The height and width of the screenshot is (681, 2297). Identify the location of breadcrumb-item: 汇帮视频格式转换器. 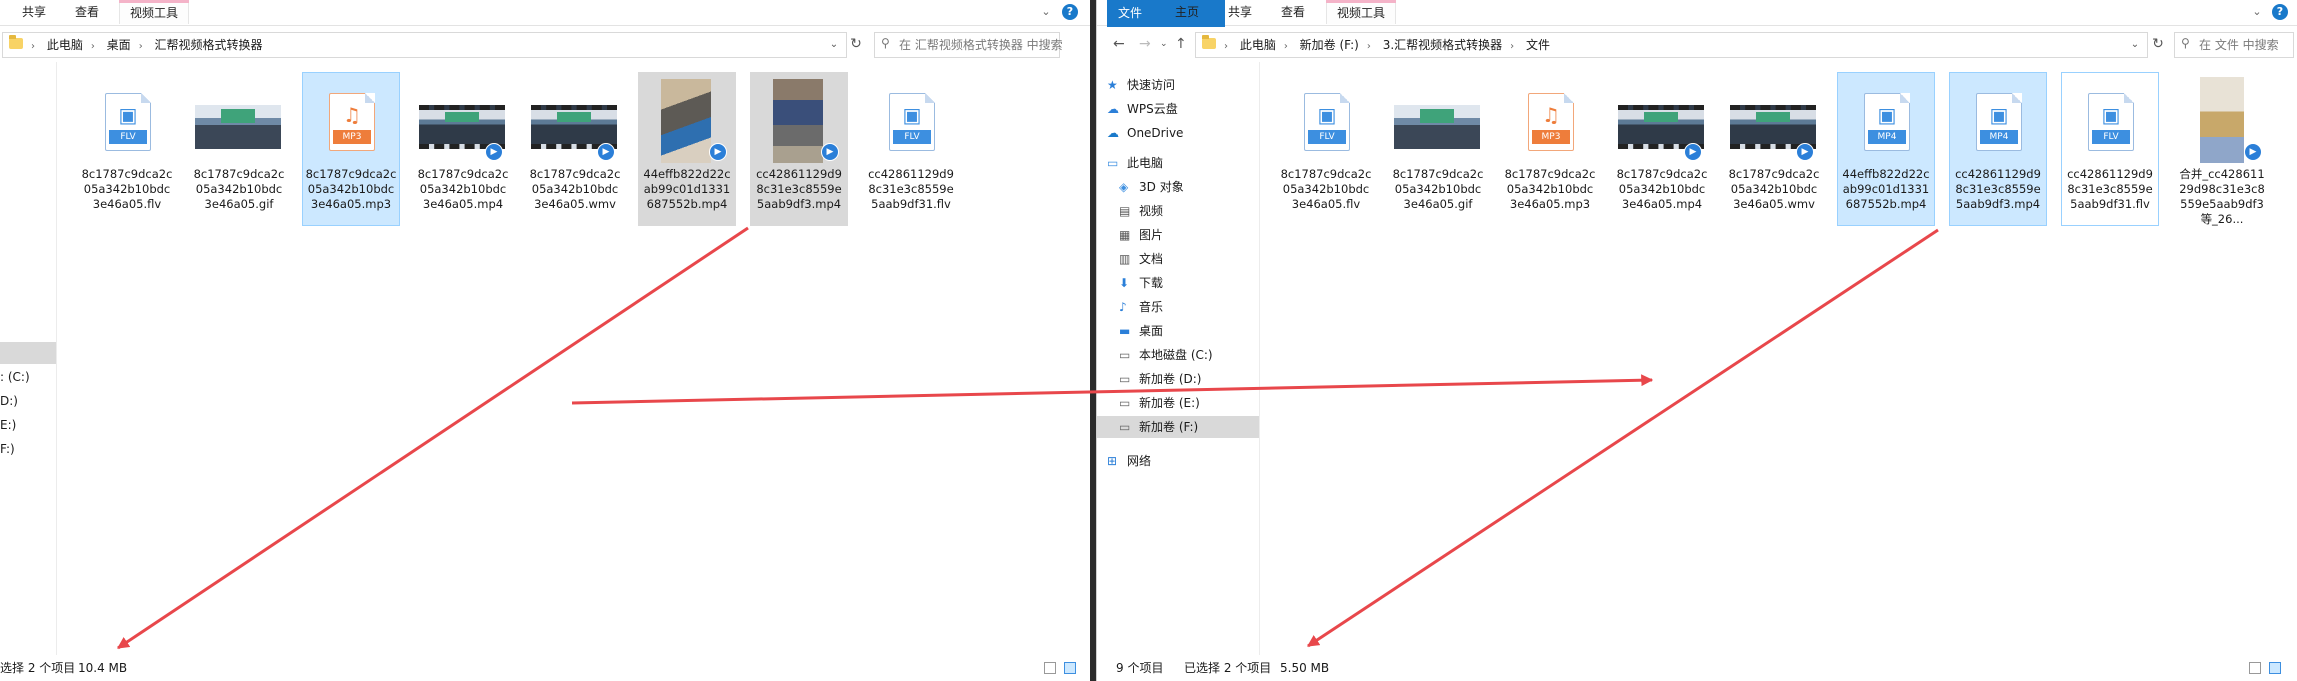
(209, 45).